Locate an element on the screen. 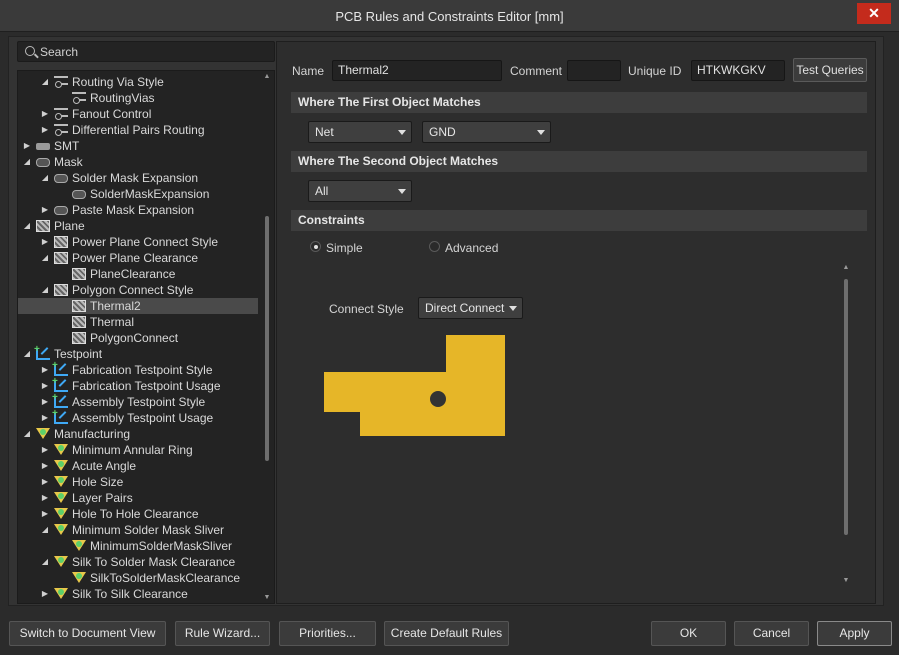 Image resolution: width=899 pixels, height=655 pixels. constraint-scrollbar: ▲ ▼ is located at coordinates (846, 424).